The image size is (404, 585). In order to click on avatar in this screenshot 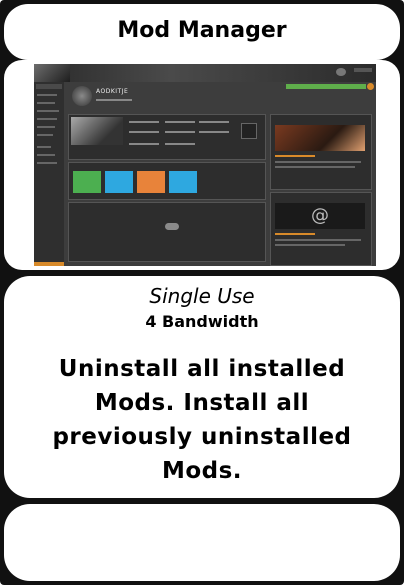, I will do `click(341, 72)`.